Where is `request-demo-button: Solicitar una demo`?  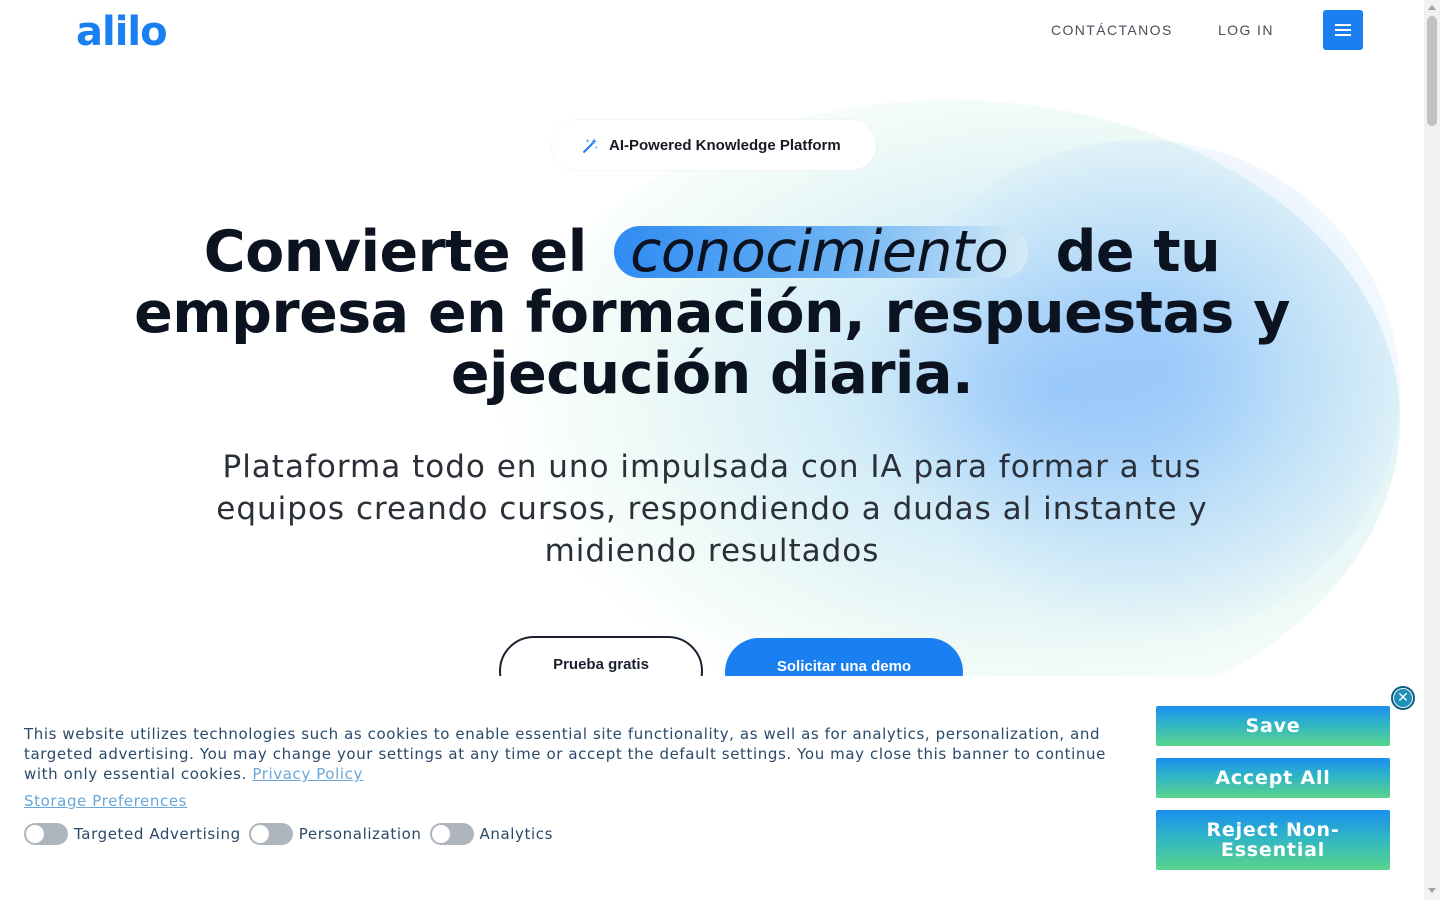 request-demo-button: Solicitar una demo is located at coordinates (844, 657).